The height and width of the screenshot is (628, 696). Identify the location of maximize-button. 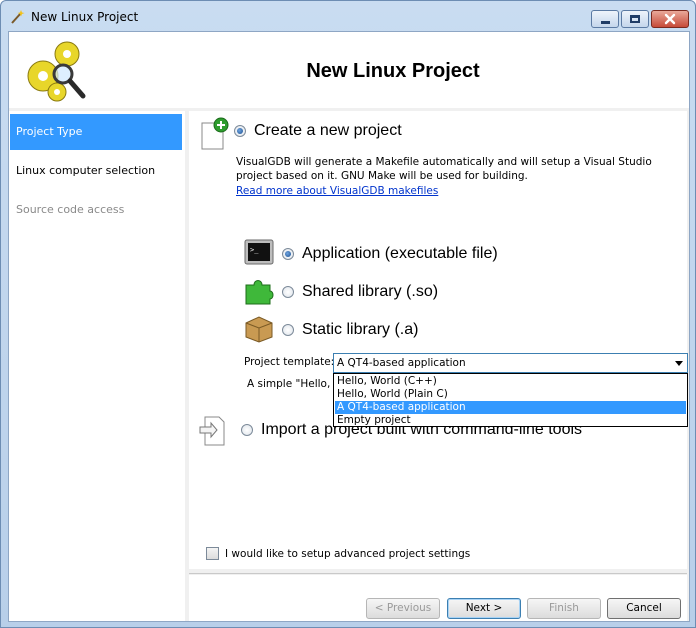
(635, 19).